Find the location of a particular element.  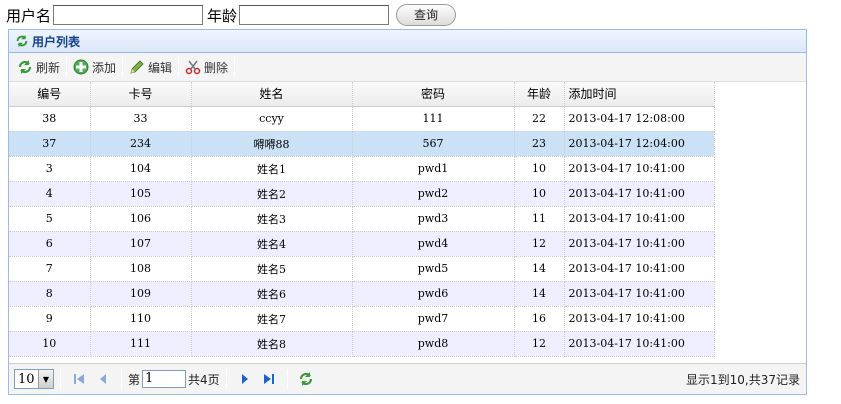

table-row-selected: 37 234 嘚嘚88 567 23 2013-04-17 12:04:00 is located at coordinates (362, 144).